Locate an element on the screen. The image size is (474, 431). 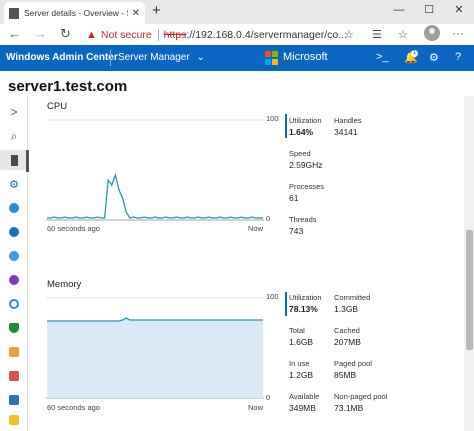
memory-chart is located at coordinates (155, 348).